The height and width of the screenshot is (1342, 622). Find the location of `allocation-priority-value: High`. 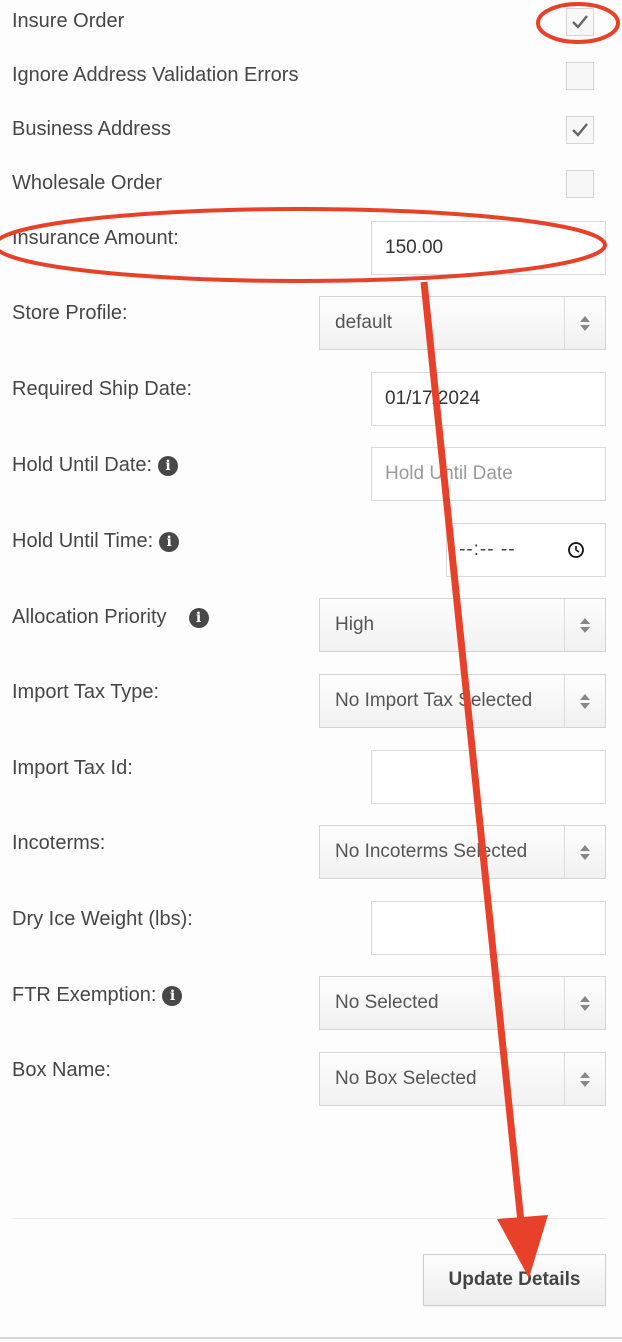

allocation-priority-value: High is located at coordinates (355, 624).